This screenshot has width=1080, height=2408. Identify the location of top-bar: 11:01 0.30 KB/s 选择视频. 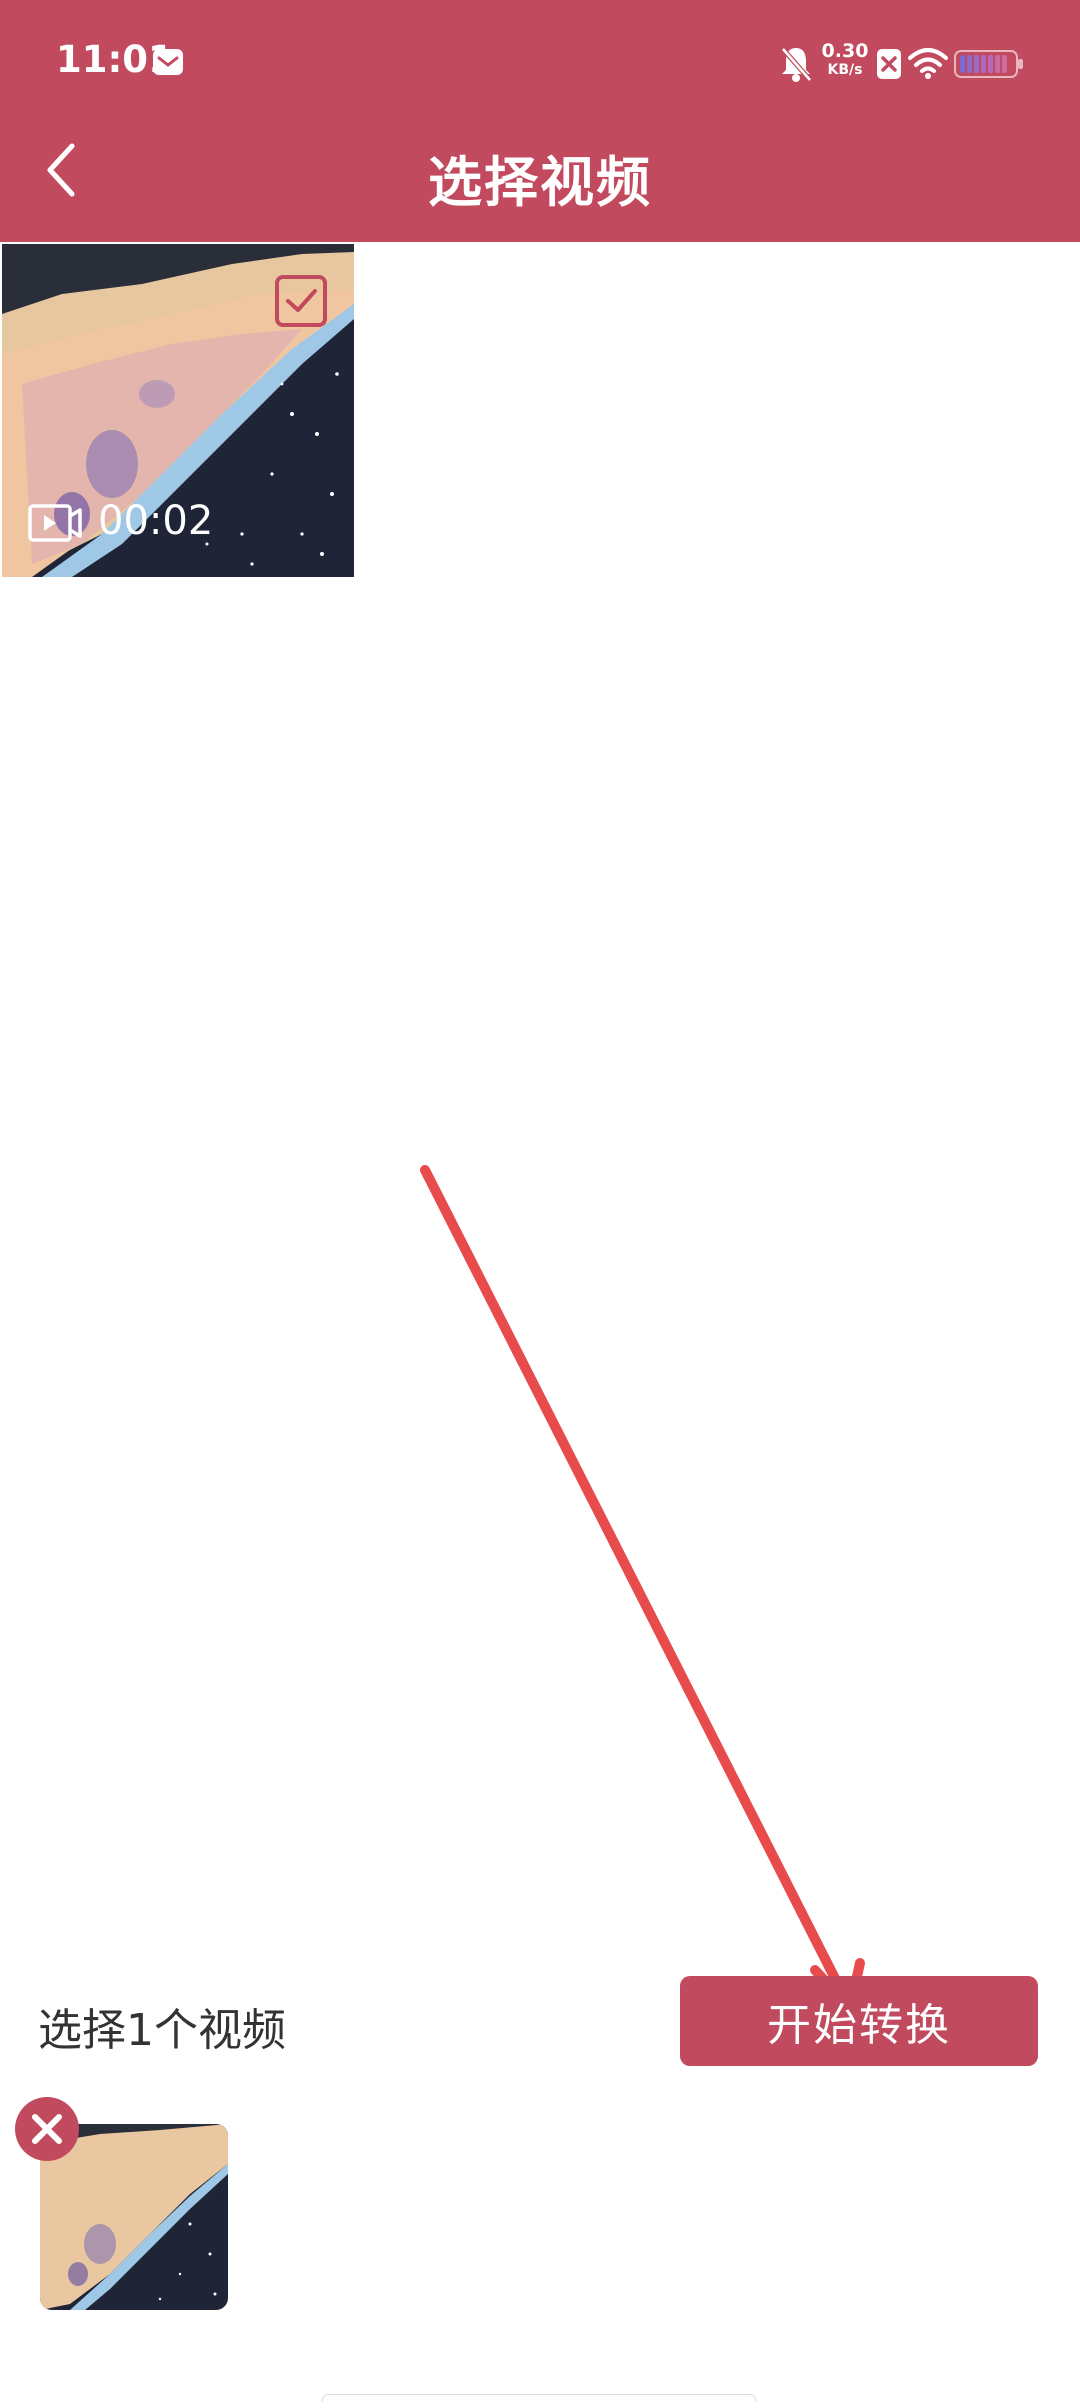
(540, 121).